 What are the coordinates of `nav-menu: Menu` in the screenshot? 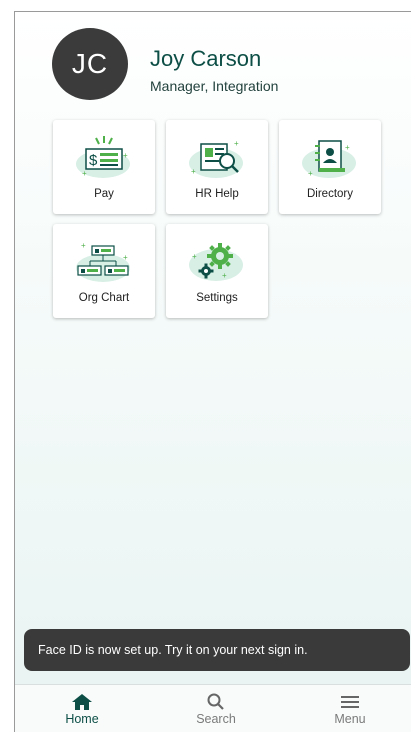 It's located at (350, 708).